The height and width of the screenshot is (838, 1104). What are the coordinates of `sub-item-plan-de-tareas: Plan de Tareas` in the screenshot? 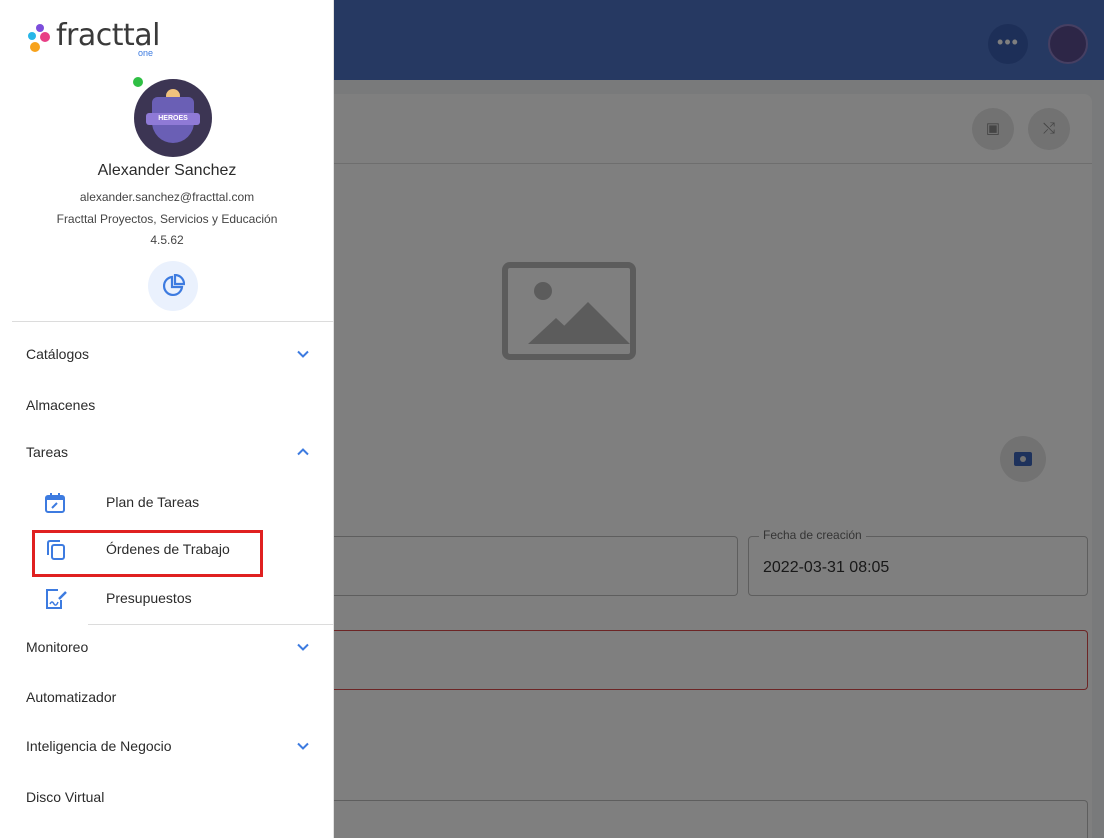 It's located at (167, 503).